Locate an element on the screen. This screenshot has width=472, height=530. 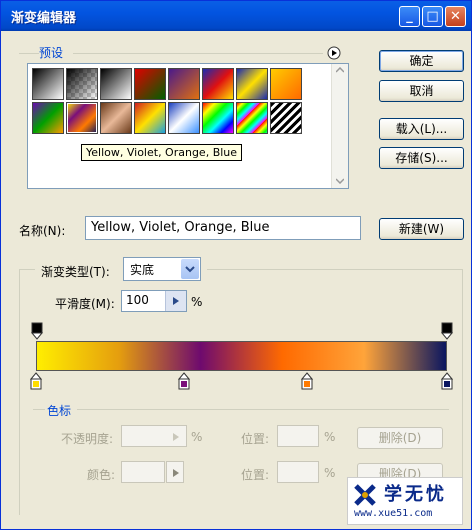
preset-swatch-foreground-transparent is located at coordinates (82, 84).